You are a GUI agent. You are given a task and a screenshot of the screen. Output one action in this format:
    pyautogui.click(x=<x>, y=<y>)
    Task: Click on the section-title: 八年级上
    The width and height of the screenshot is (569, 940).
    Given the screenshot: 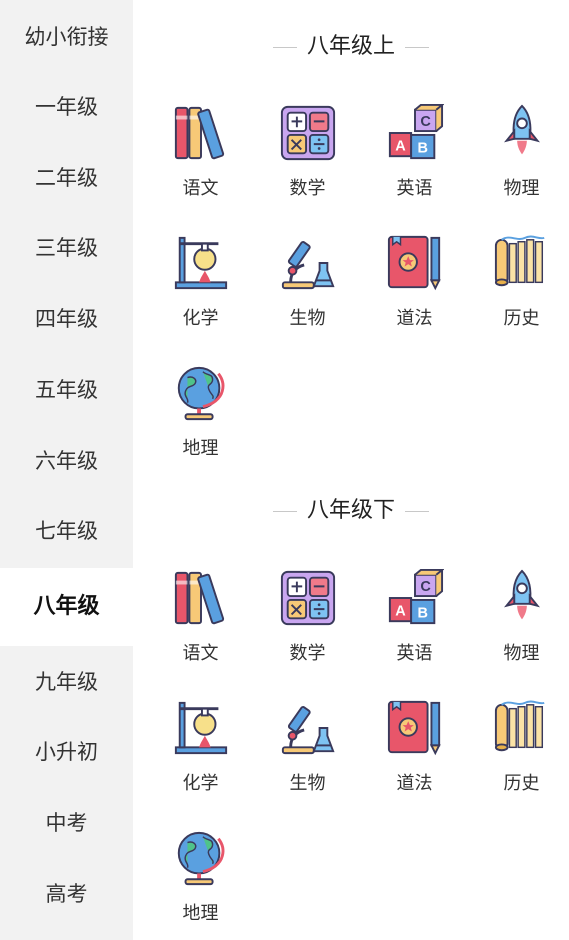 What is the action you would take?
    pyautogui.click(x=351, y=44)
    